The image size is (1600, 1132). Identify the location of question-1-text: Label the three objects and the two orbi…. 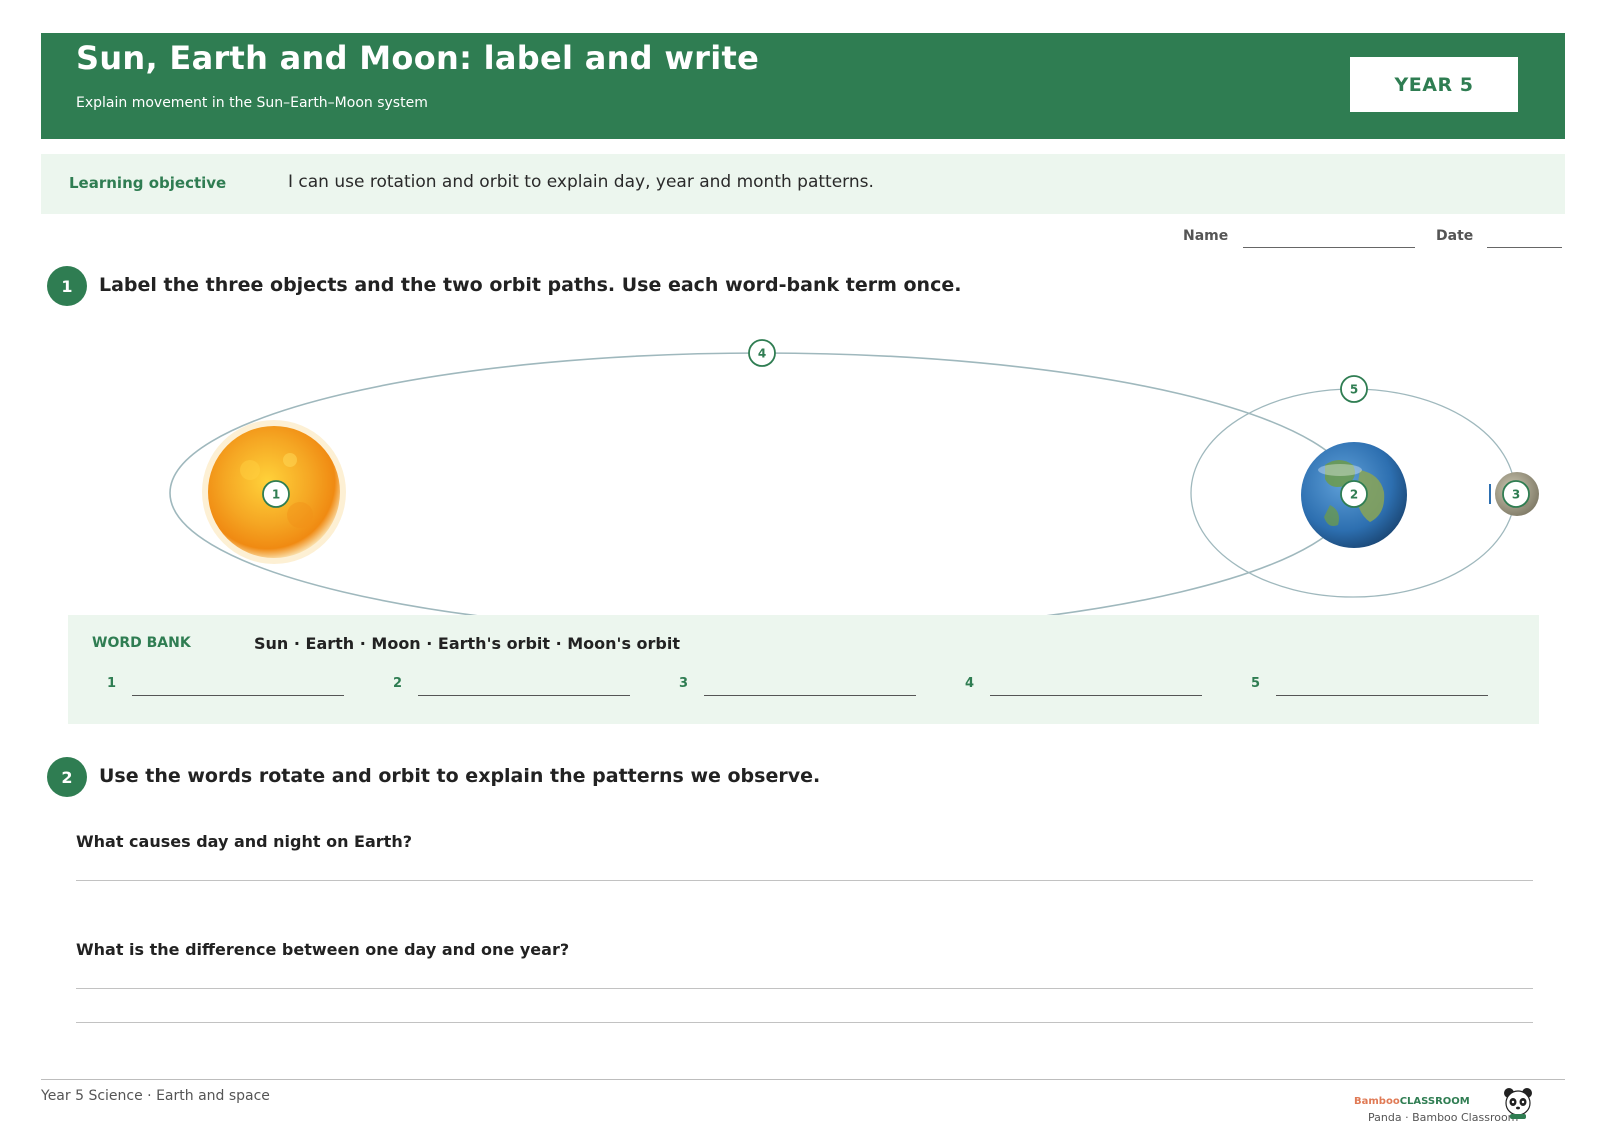
(530, 285).